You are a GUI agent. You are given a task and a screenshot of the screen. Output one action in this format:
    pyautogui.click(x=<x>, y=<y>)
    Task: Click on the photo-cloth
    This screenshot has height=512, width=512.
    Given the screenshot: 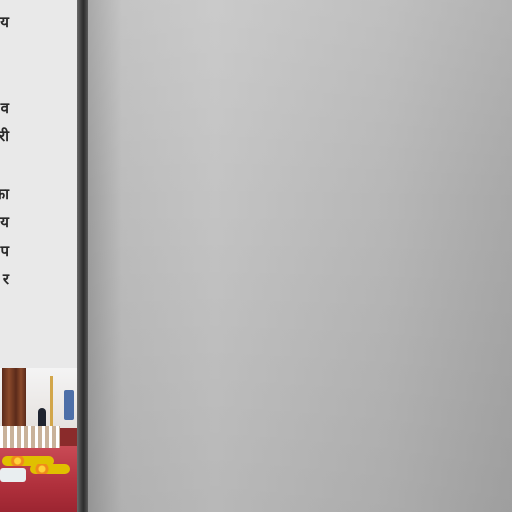 What is the action you would take?
    pyautogui.click(x=13, y=475)
    